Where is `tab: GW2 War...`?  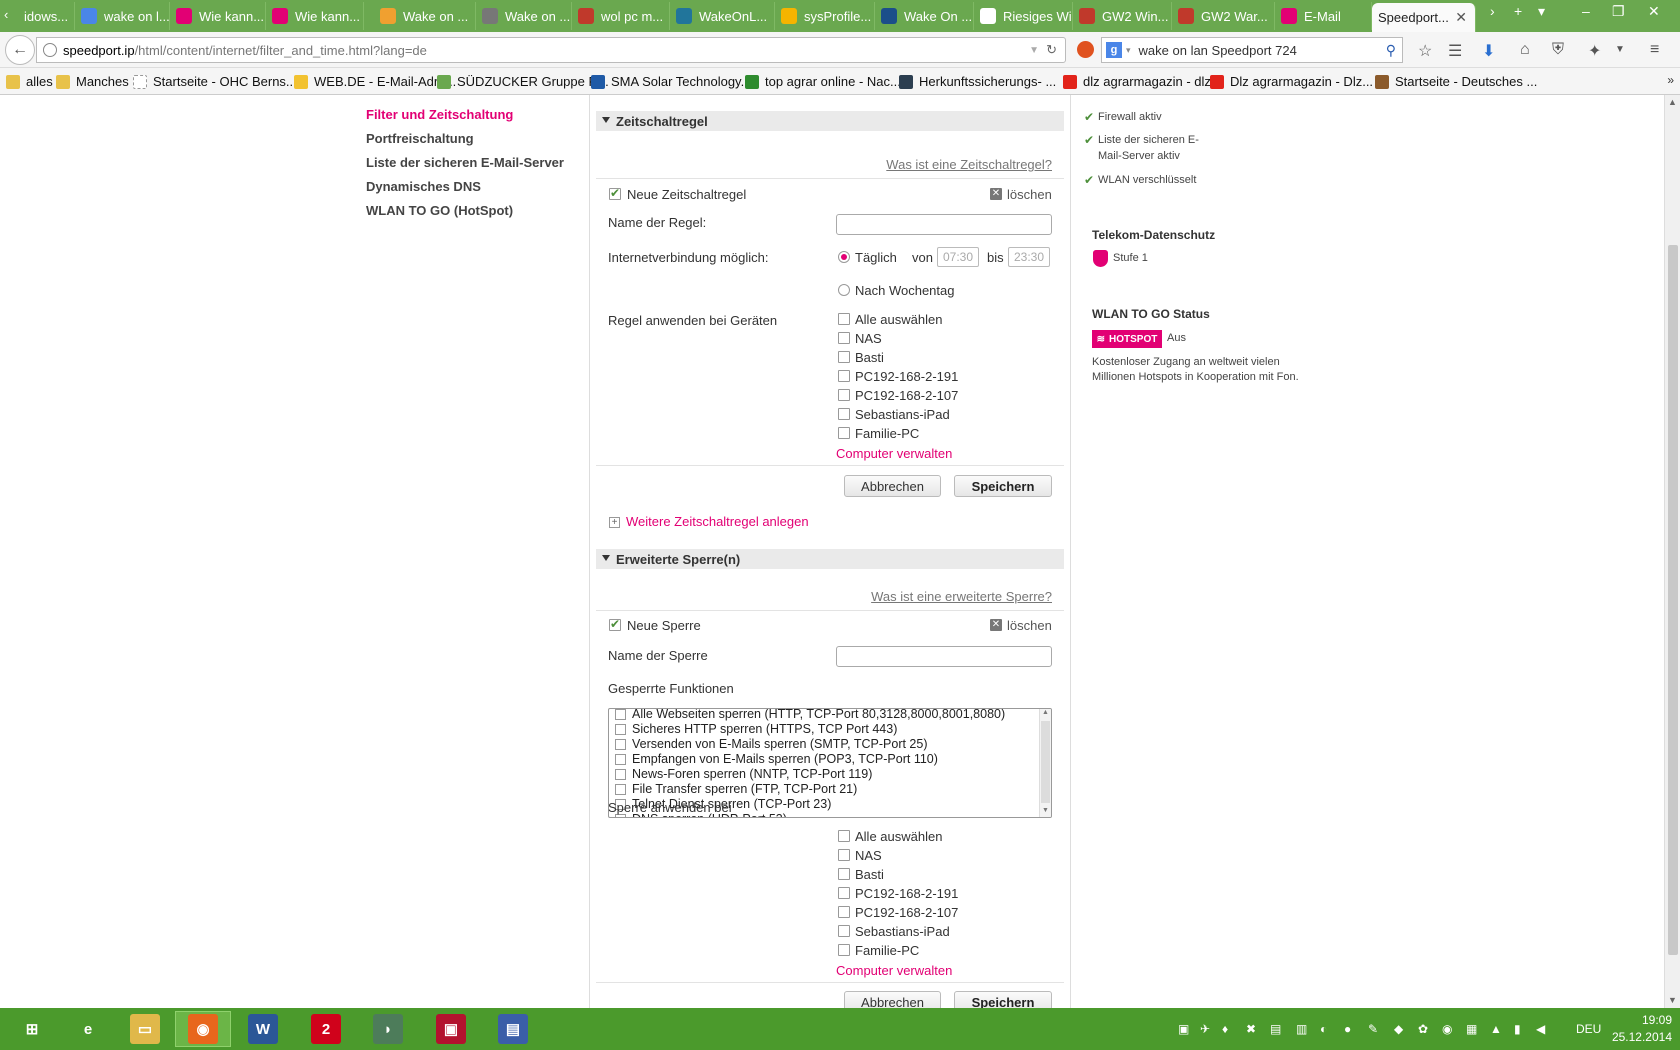 tab: GW2 War... is located at coordinates (1223, 16).